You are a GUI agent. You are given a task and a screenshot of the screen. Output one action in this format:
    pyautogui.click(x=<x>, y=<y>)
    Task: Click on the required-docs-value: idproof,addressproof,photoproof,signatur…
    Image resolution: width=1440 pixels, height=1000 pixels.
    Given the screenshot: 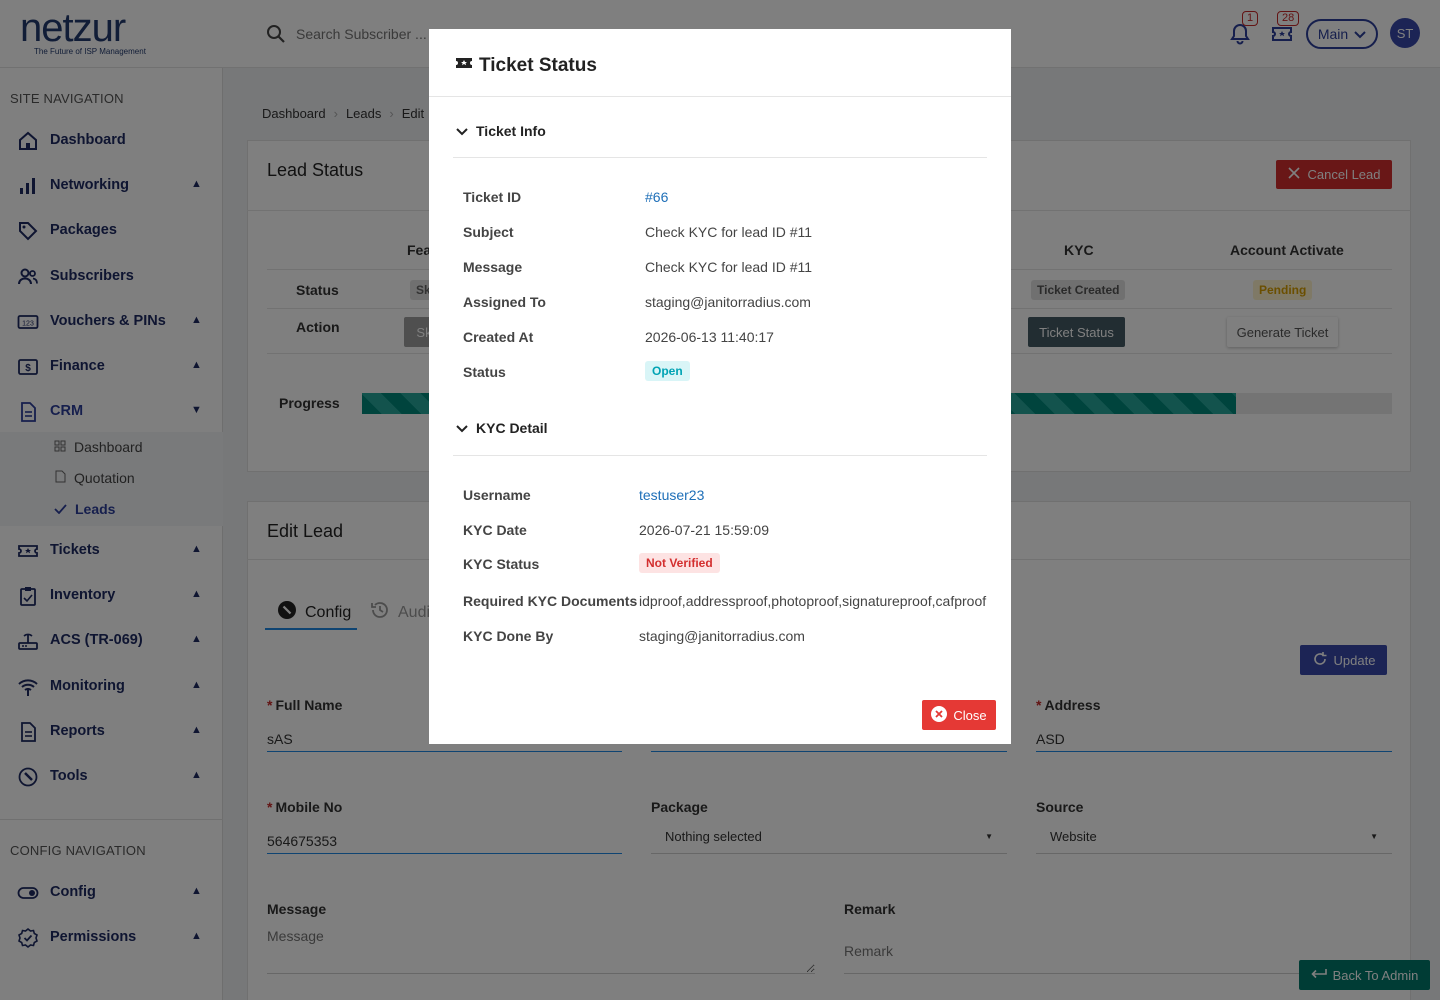 What is the action you would take?
    pyautogui.click(x=813, y=601)
    